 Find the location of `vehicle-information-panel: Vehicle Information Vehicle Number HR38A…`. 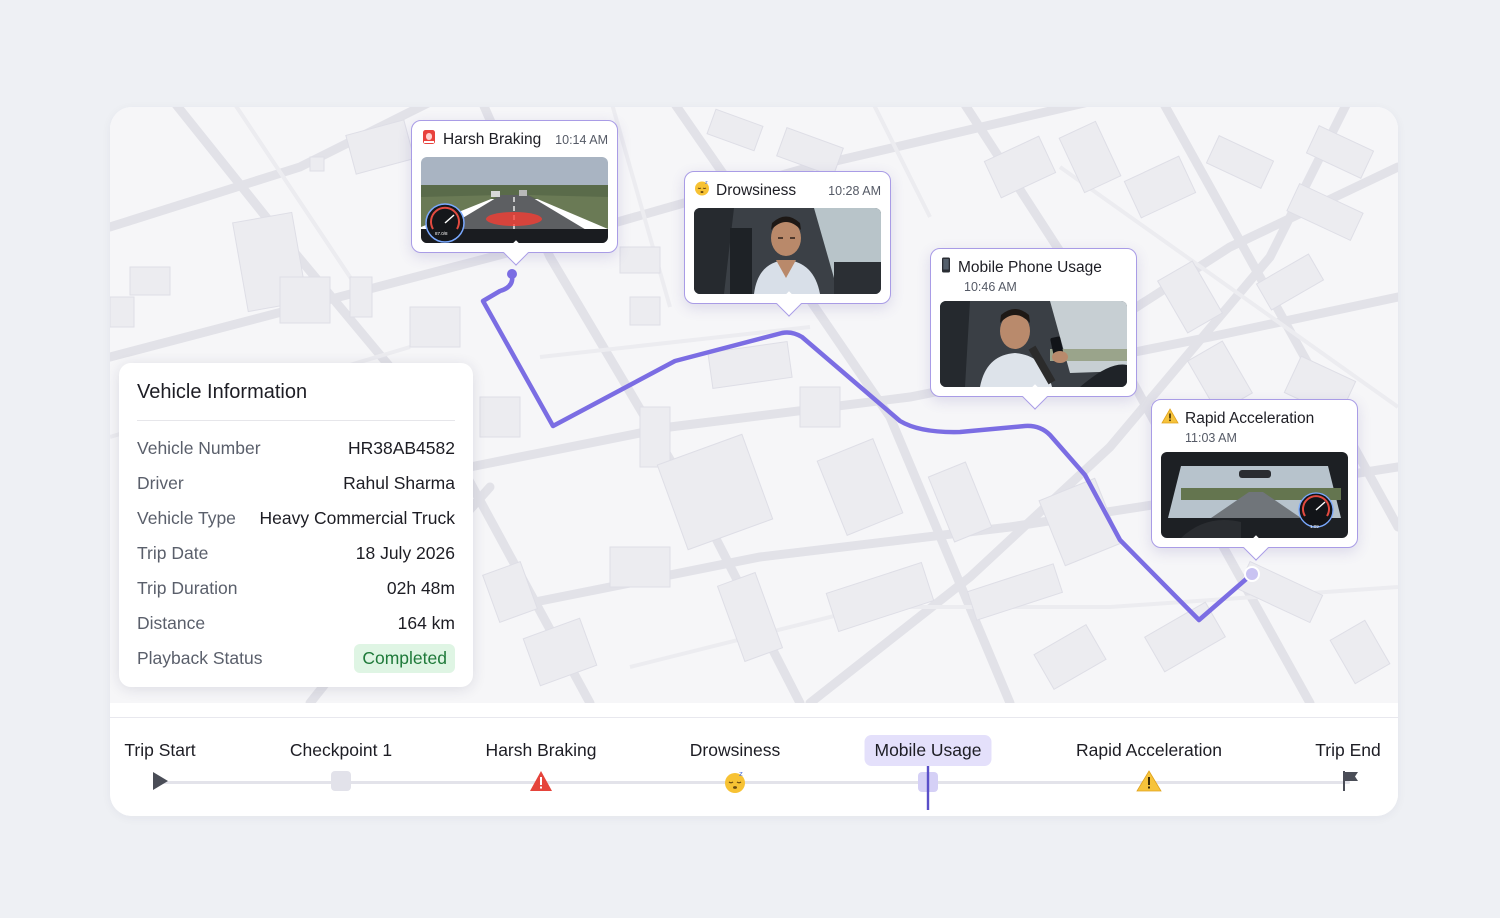

vehicle-information-panel: Vehicle Information Vehicle Number HR38A… is located at coordinates (296, 525).